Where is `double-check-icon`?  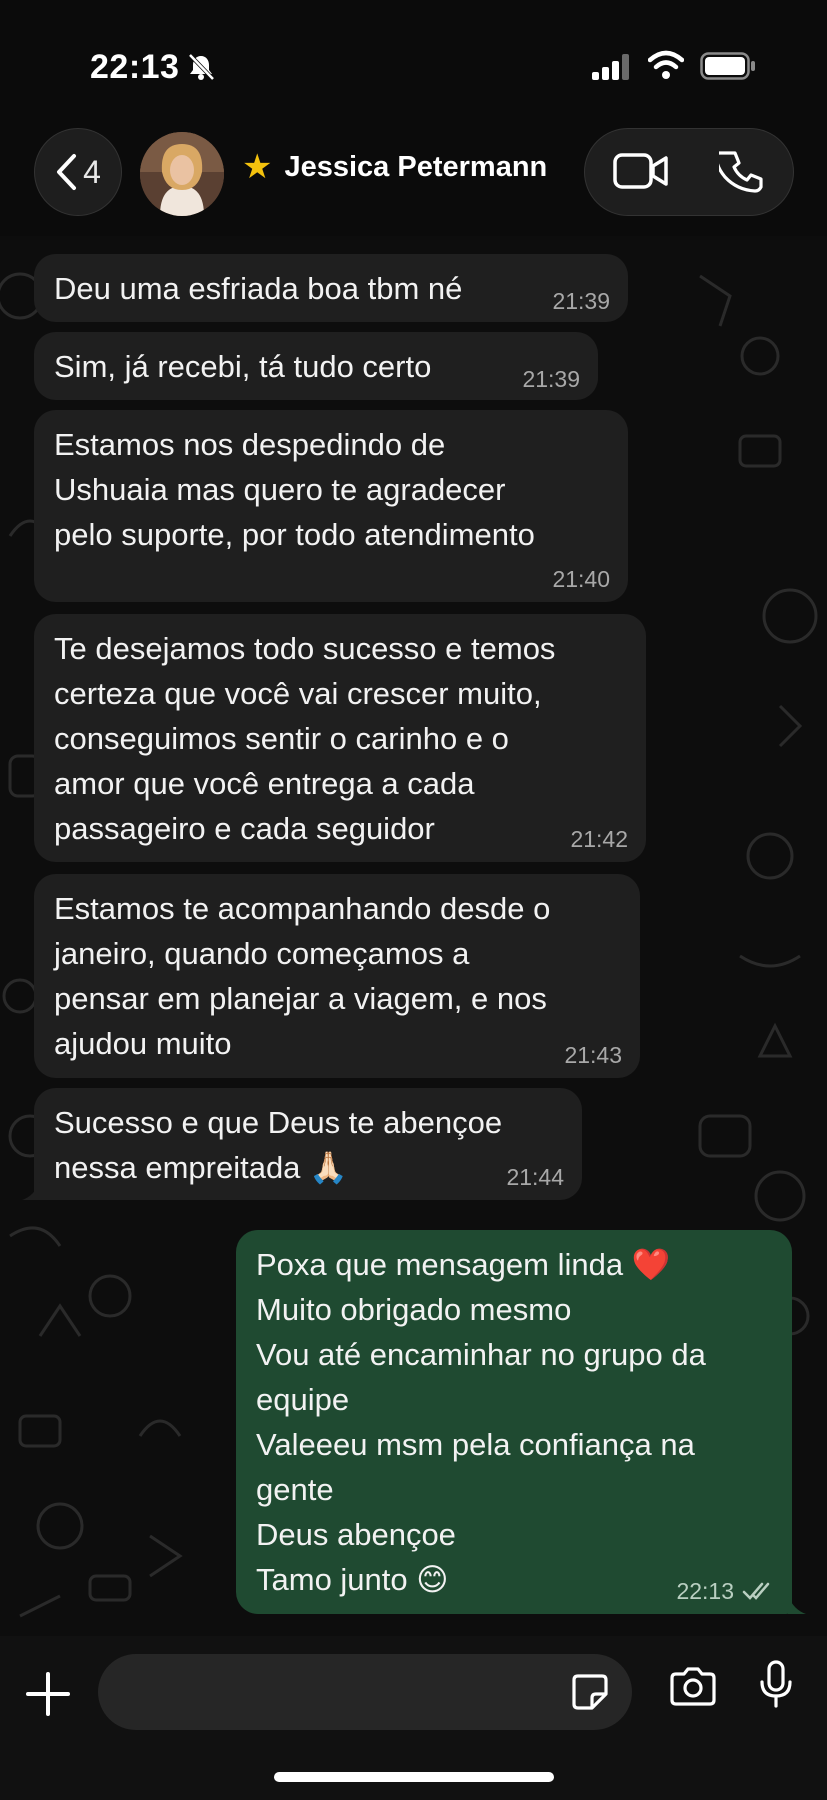 double-check-icon is located at coordinates (756, 1591).